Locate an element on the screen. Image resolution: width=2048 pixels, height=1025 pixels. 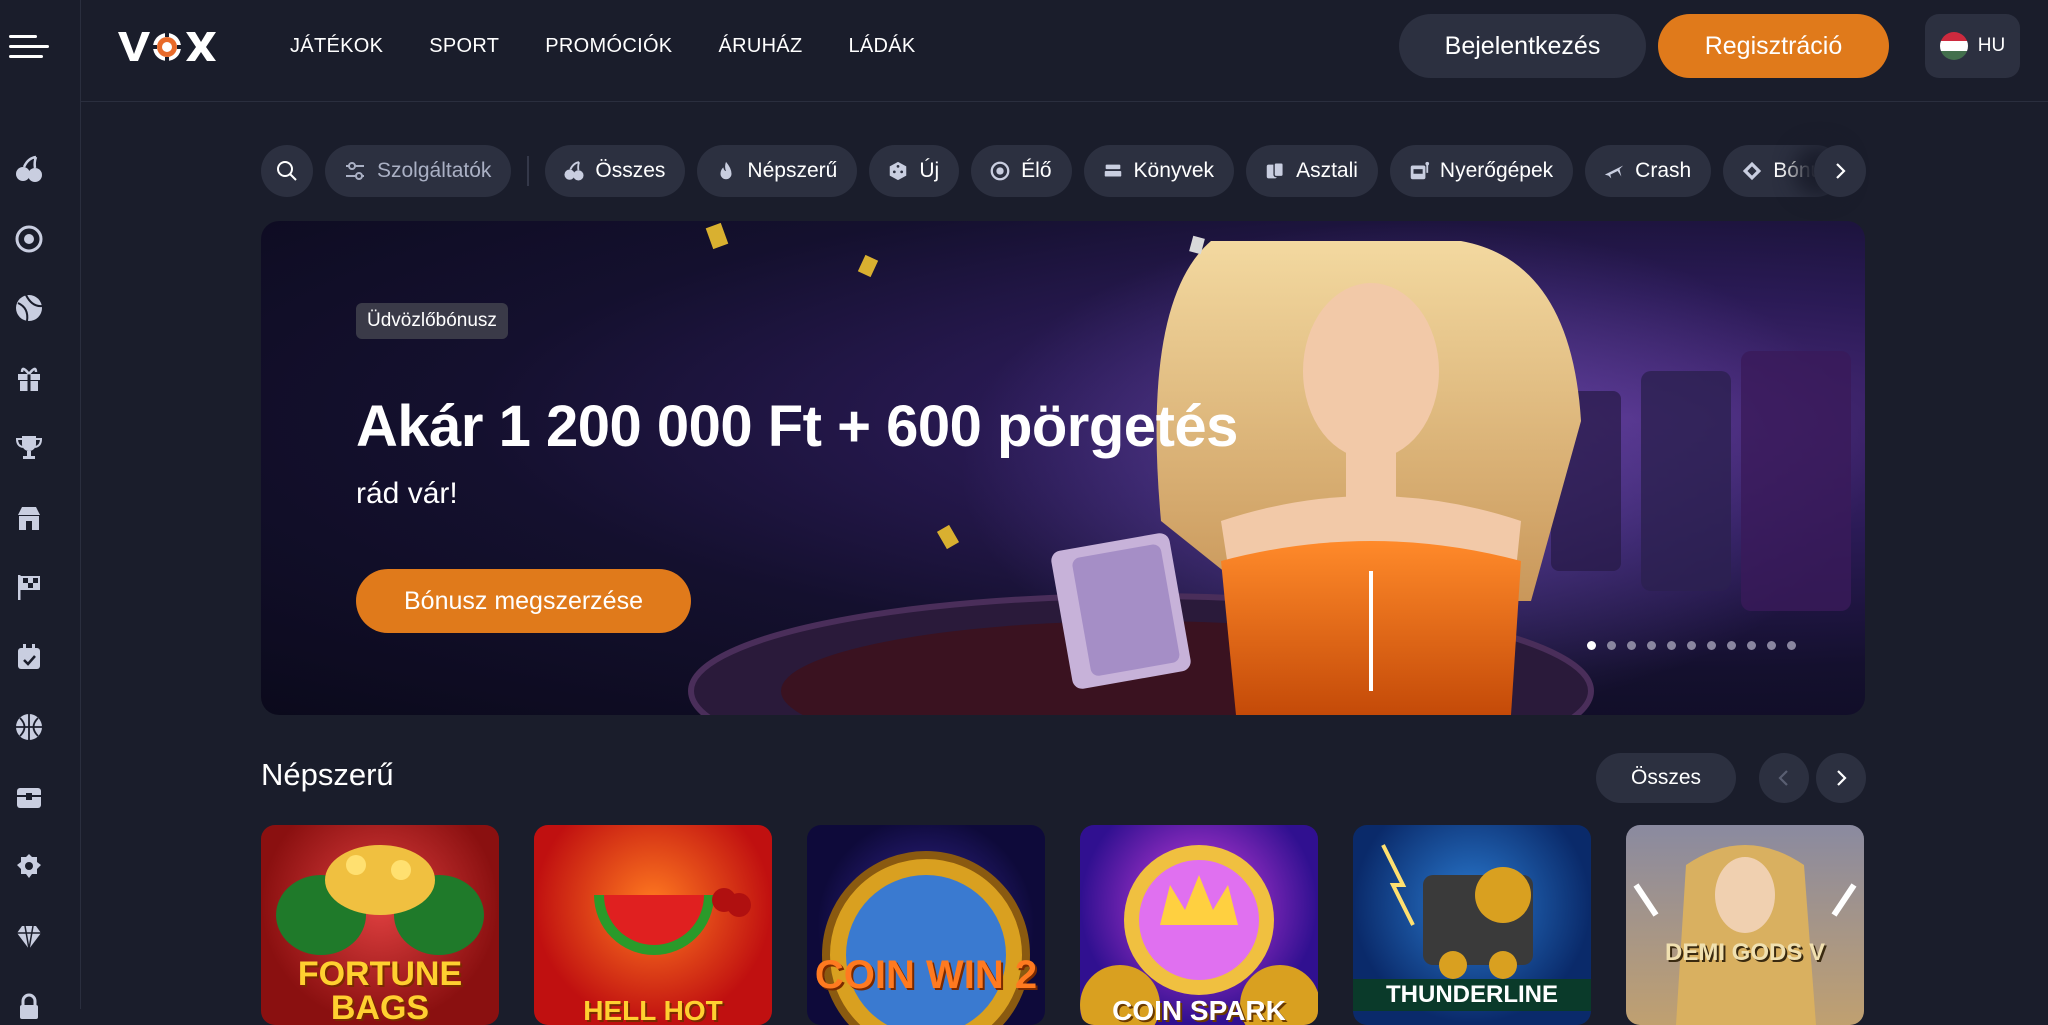
filter-table: Asztali is located at coordinates (1312, 171).